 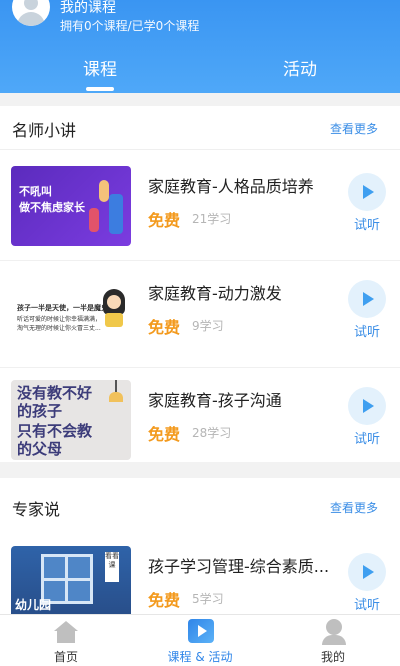 I want to click on my-courses-stats: 拥有0个课程/已学0个课程, so click(x=130, y=26).